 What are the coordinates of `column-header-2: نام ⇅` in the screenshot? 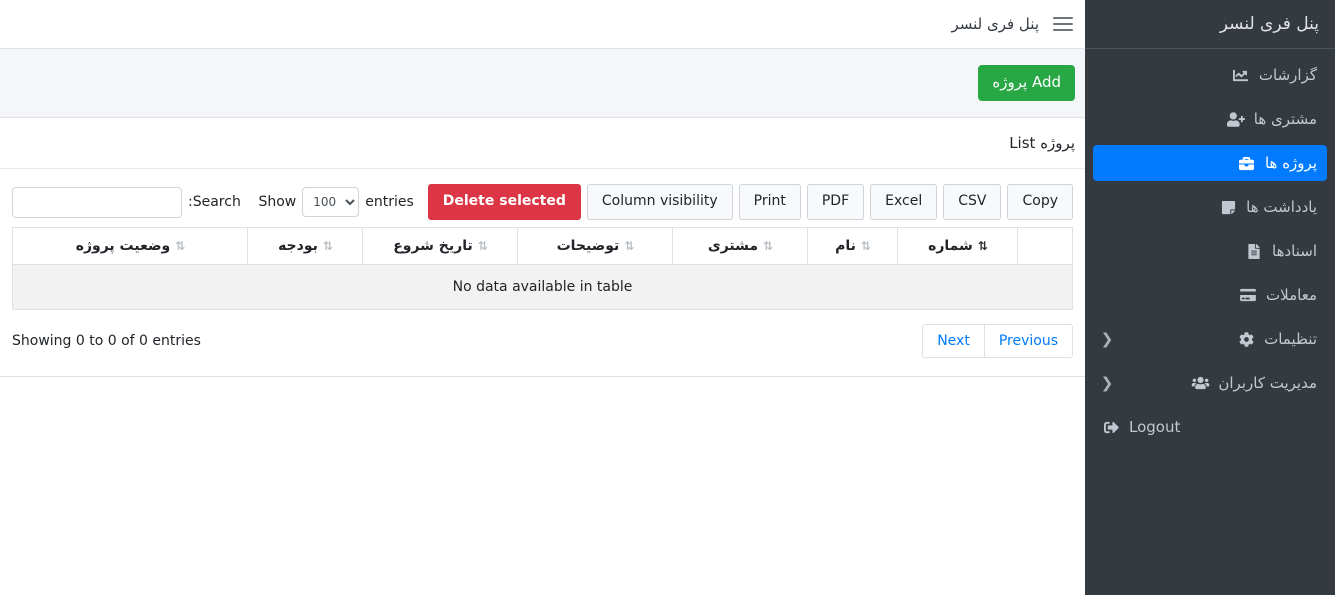 It's located at (852, 246).